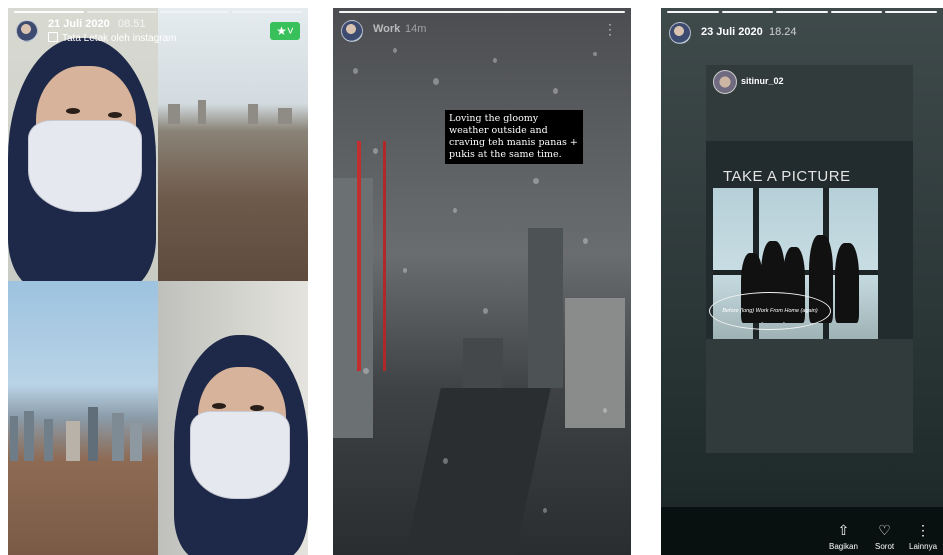  What do you see at coordinates (783, 32) in the screenshot?
I see `story-time: 18.24` at bounding box center [783, 32].